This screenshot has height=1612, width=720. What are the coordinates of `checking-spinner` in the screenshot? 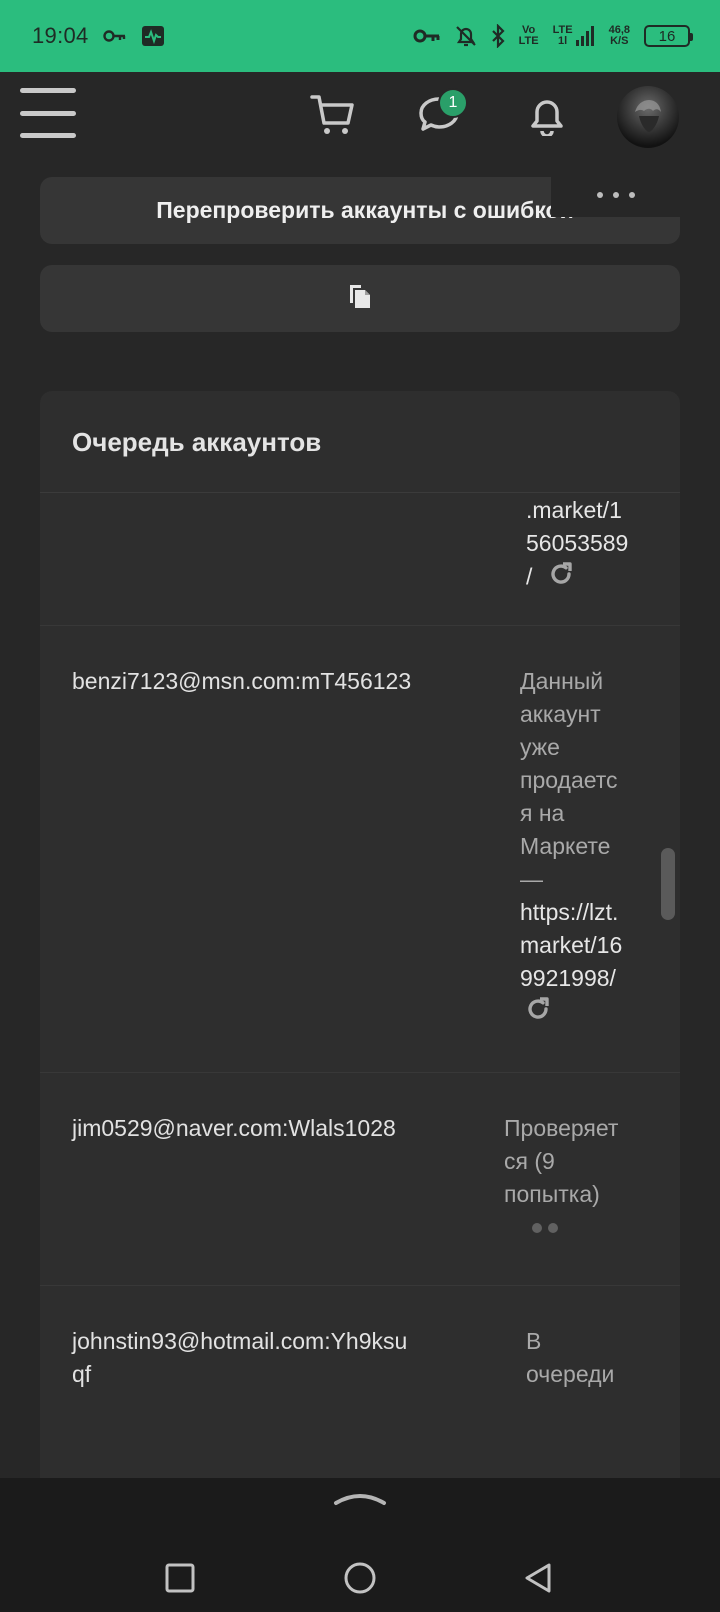 It's located at (545, 1228).